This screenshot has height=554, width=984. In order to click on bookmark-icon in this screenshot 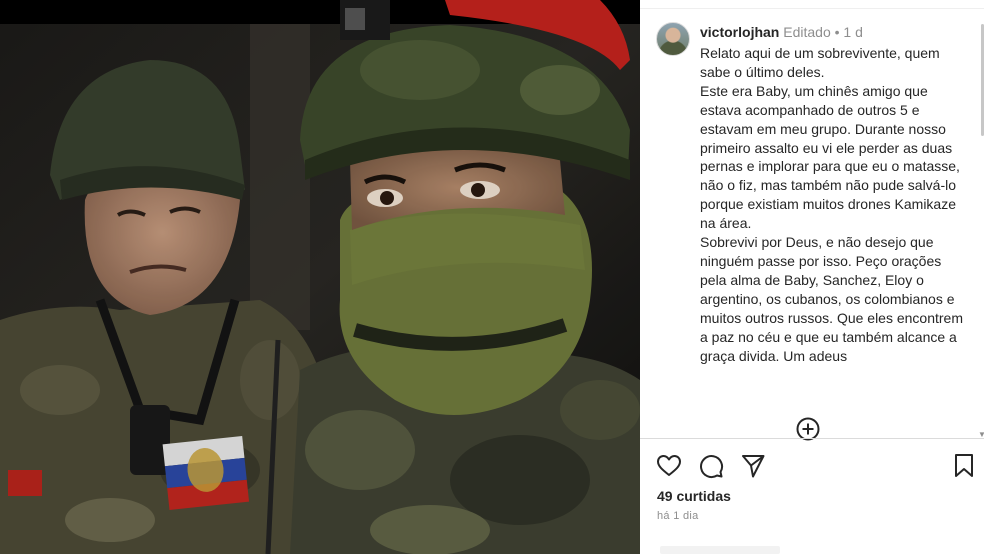, I will do `click(964, 465)`.